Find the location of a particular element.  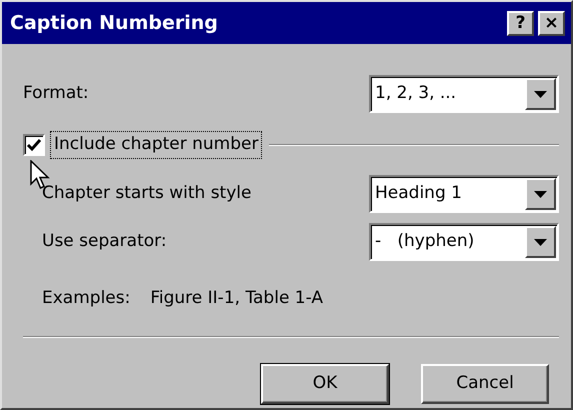

checkbox is located at coordinates (34, 145).